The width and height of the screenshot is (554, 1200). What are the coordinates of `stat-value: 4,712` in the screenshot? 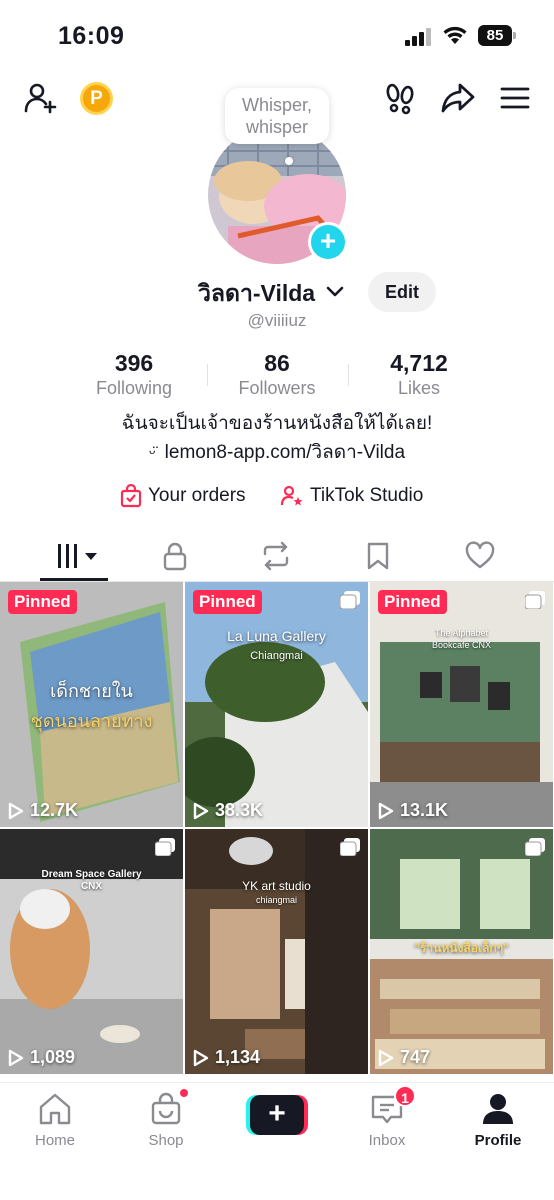 It's located at (419, 363).